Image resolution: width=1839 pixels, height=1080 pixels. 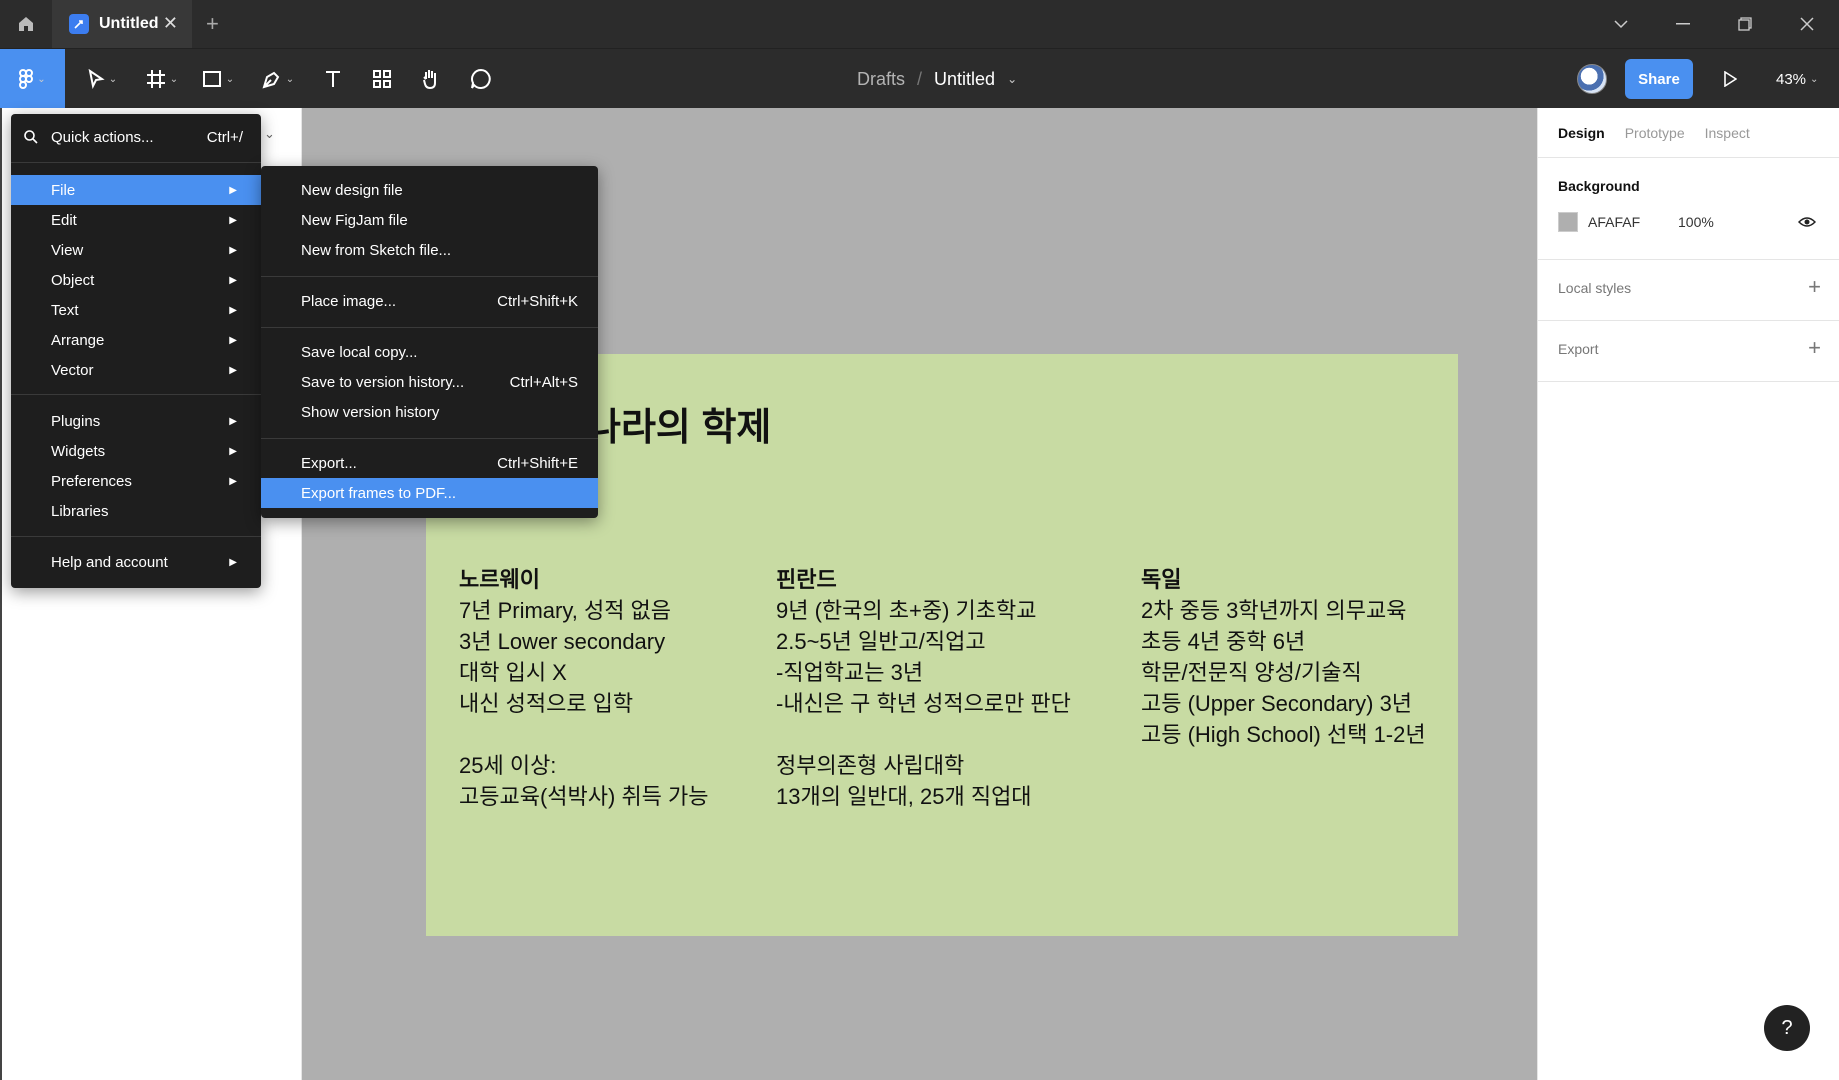 I want to click on hand-tool, so click(x=431, y=79).